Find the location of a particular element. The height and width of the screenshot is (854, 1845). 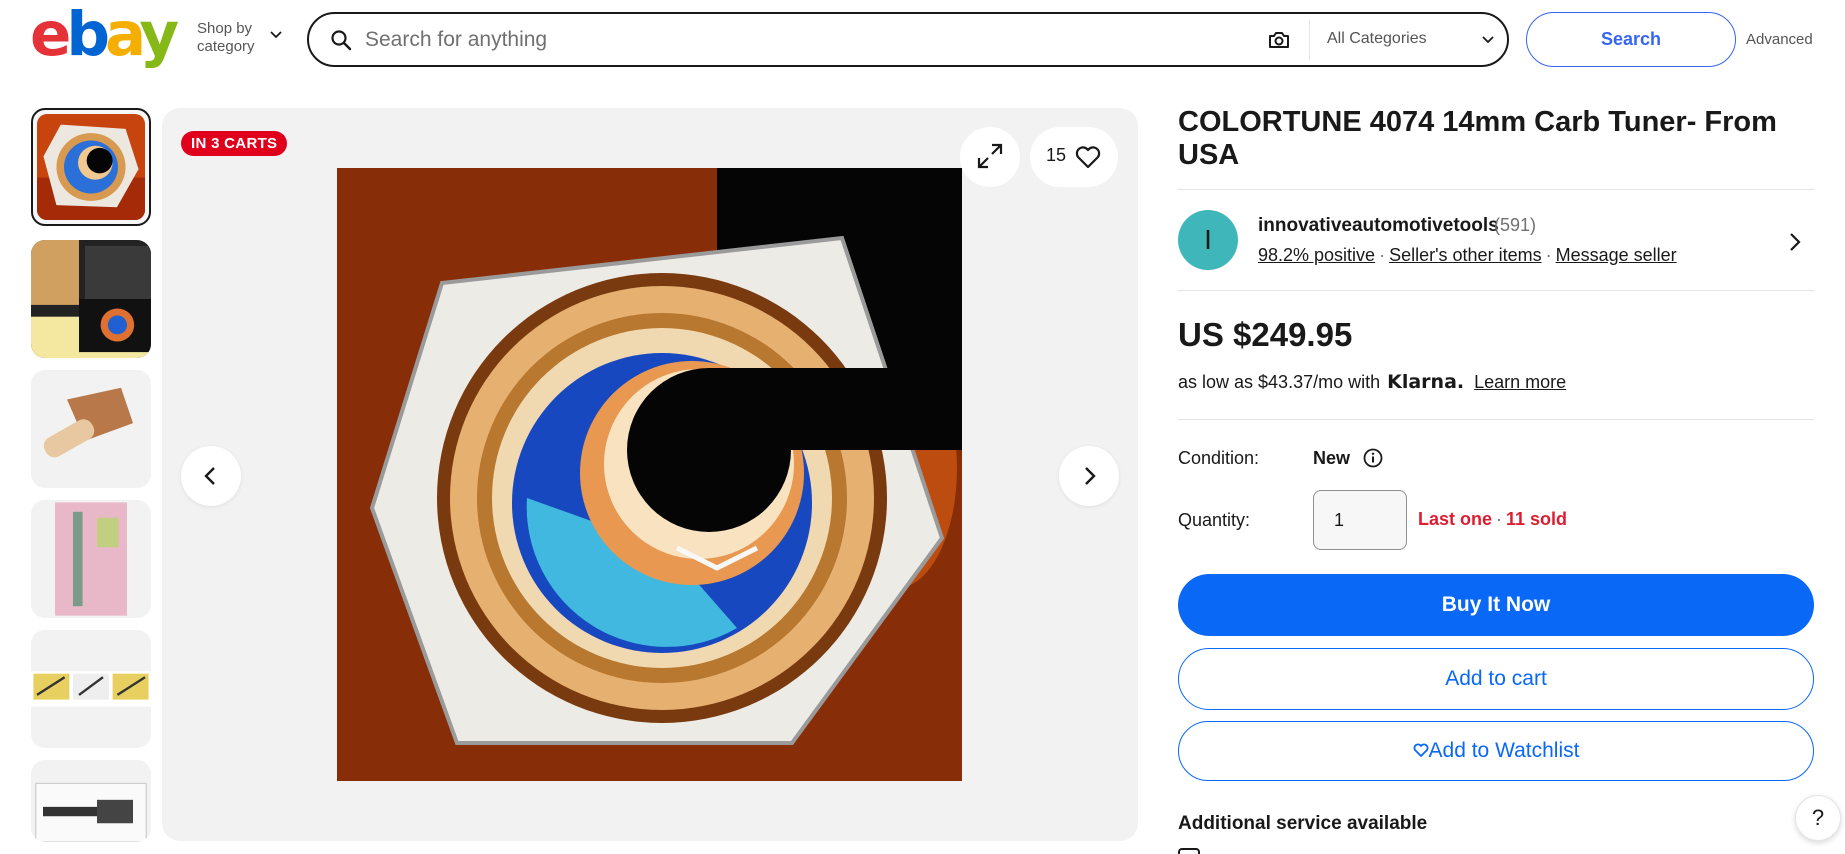

seller-name: innovativeautomotivetools is located at coordinates (1378, 226).